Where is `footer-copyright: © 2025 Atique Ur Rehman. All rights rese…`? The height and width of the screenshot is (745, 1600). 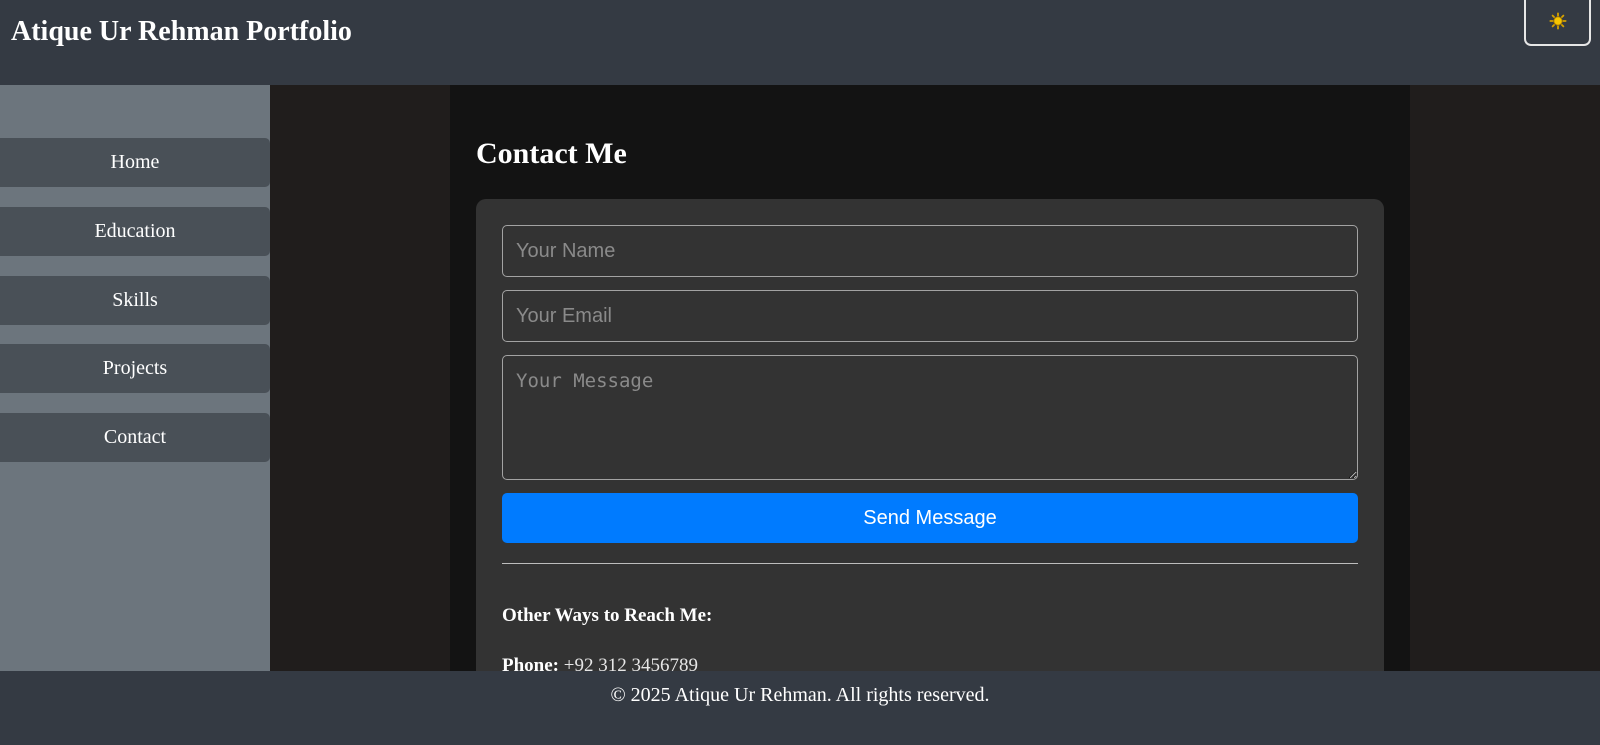
footer-copyright: © 2025 Atique Ur Rehman. All rights rese… is located at coordinates (800, 695).